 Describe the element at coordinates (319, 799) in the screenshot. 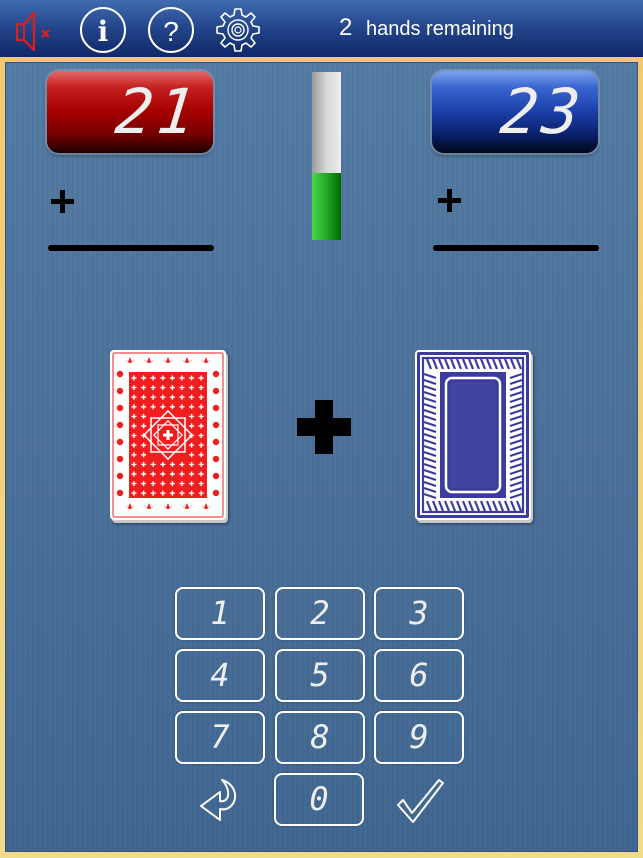

I see `keypad-key-0: 0` at that location.